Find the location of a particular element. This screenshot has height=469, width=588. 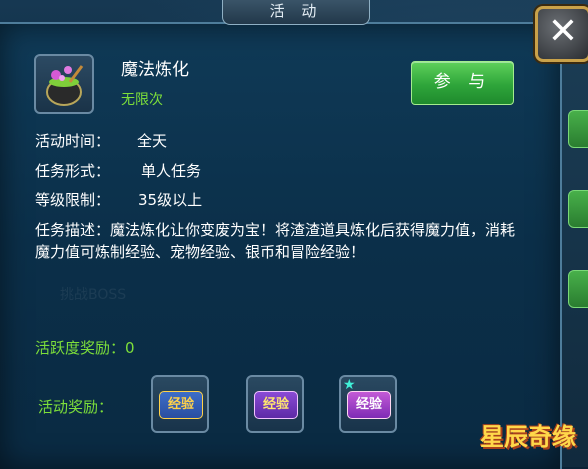

reward-slot-pet-exp: 经验 is located at coordinates (275, 404).